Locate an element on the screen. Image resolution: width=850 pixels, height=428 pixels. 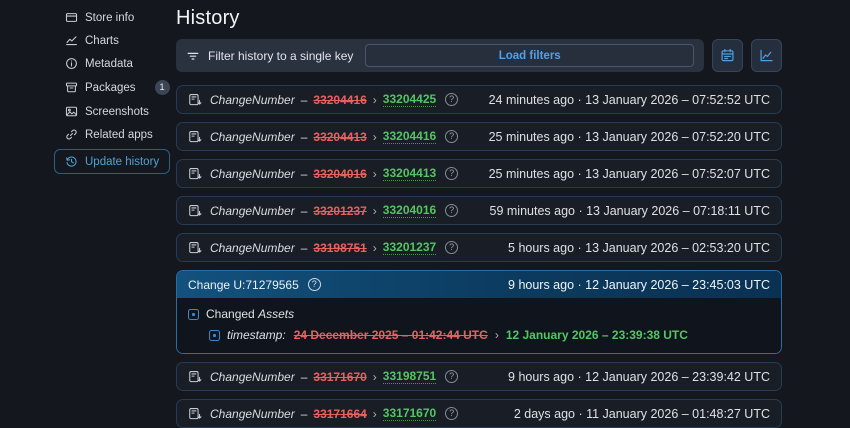
calendar-icon is located at coordinates (727, 55).